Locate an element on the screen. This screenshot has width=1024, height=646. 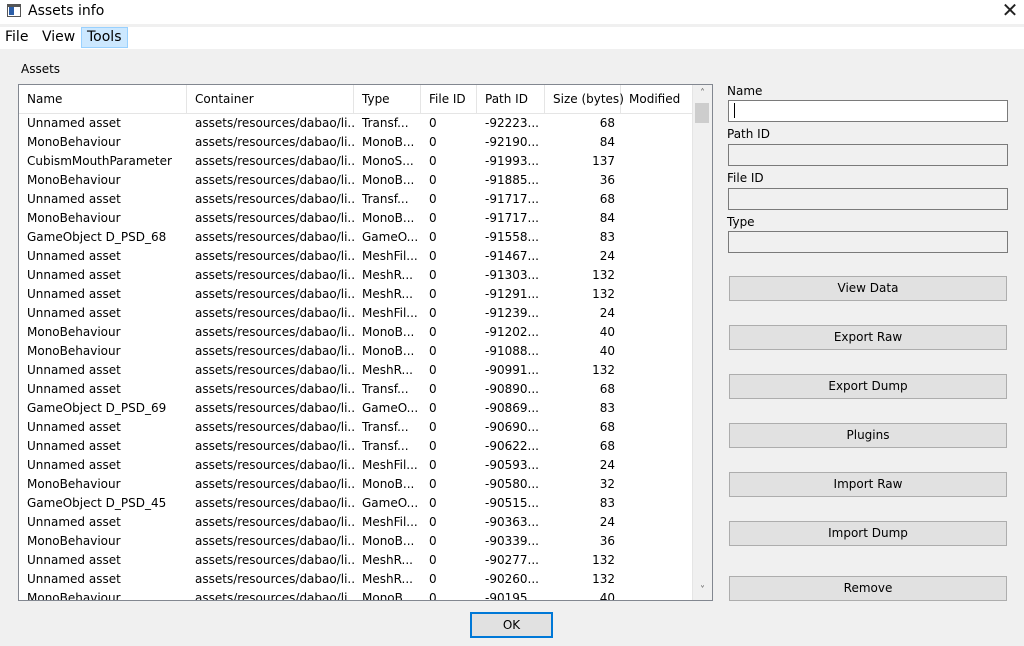
cell-size: 24 is located at coordinates (607, 465).